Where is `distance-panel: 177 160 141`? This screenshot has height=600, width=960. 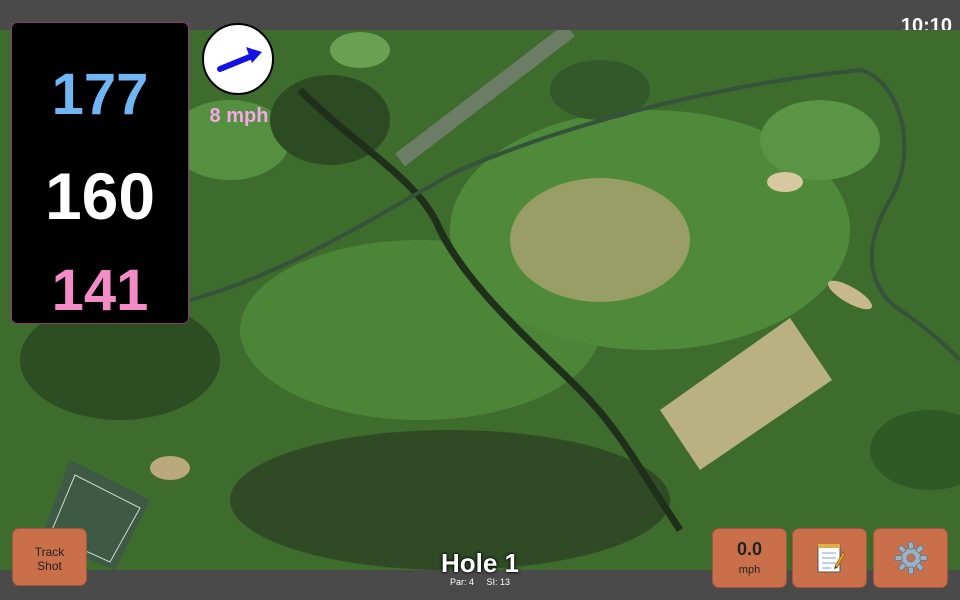 distance-panel: 177 160 141 is located at coordinates (100, 173).